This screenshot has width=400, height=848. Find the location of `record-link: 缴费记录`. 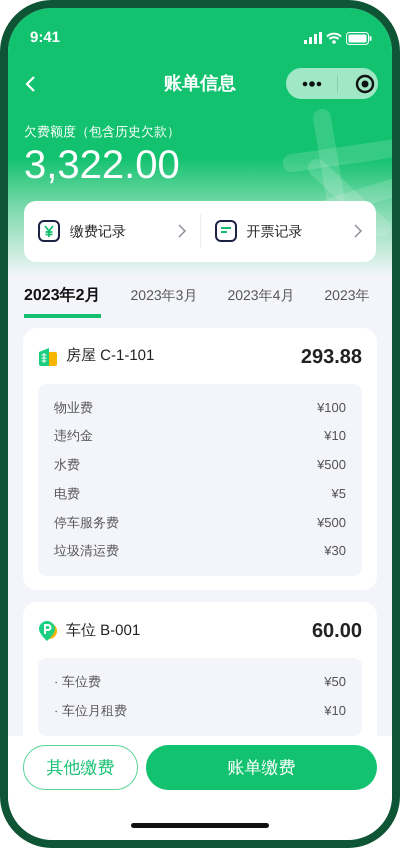

record-link: 缴费记录 is located at coordinates (112, 231).